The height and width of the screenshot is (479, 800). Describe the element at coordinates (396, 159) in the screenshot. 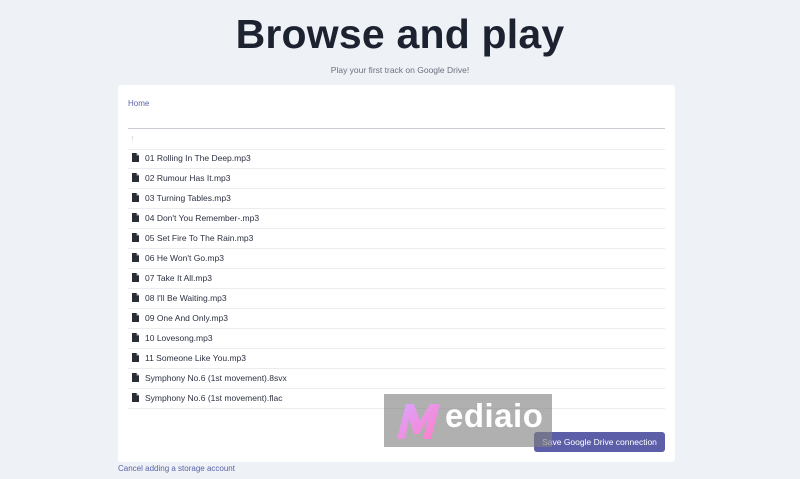

I see `file-row: 01 Rolling In The Deep.mp3` at that location.